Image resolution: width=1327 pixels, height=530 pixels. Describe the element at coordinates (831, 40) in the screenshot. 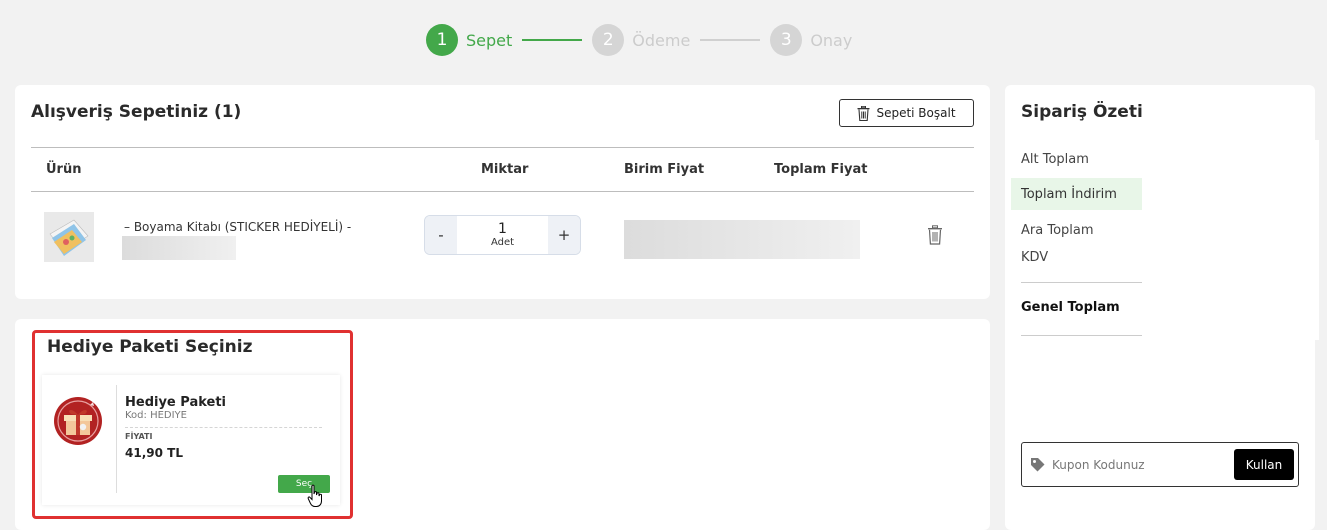

I see `step-label: Onay` at that location.